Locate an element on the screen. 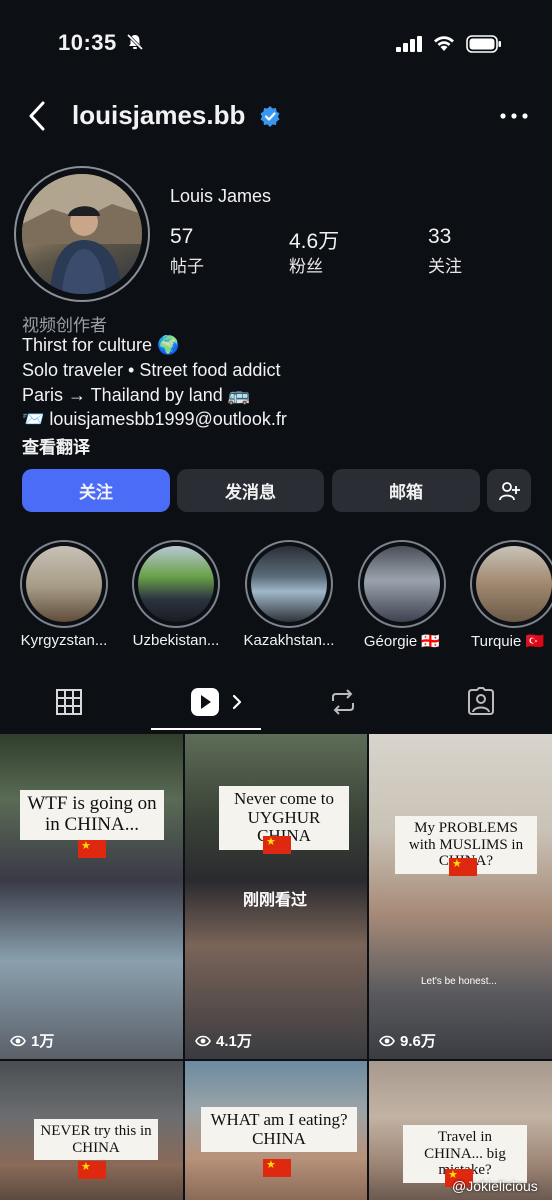  bio-email-line: 📨 louisjamesbb1999@outlook.fr is located at coordinates (154, 419).